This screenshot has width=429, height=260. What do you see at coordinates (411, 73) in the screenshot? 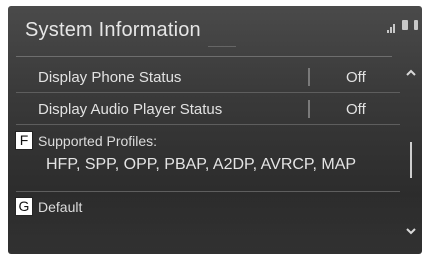
I see `chevron-up-icon` at bounding box center [411, 73].